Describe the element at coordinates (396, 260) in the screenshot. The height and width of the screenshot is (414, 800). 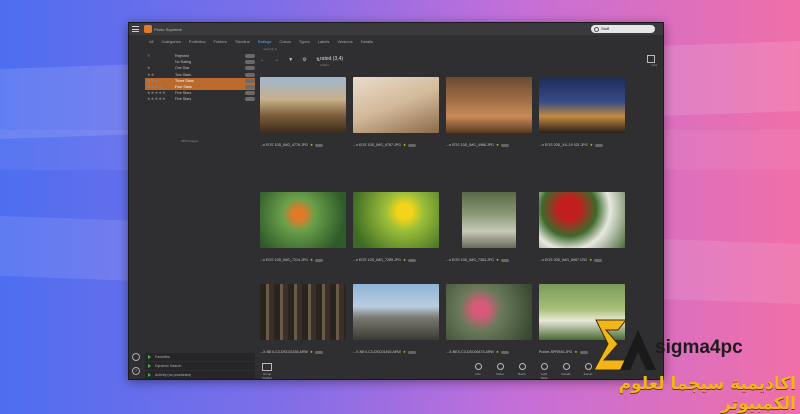
I see `thumbnail-caption: ...n EOS 10D_IMG_7289.JPG ★` at that location.